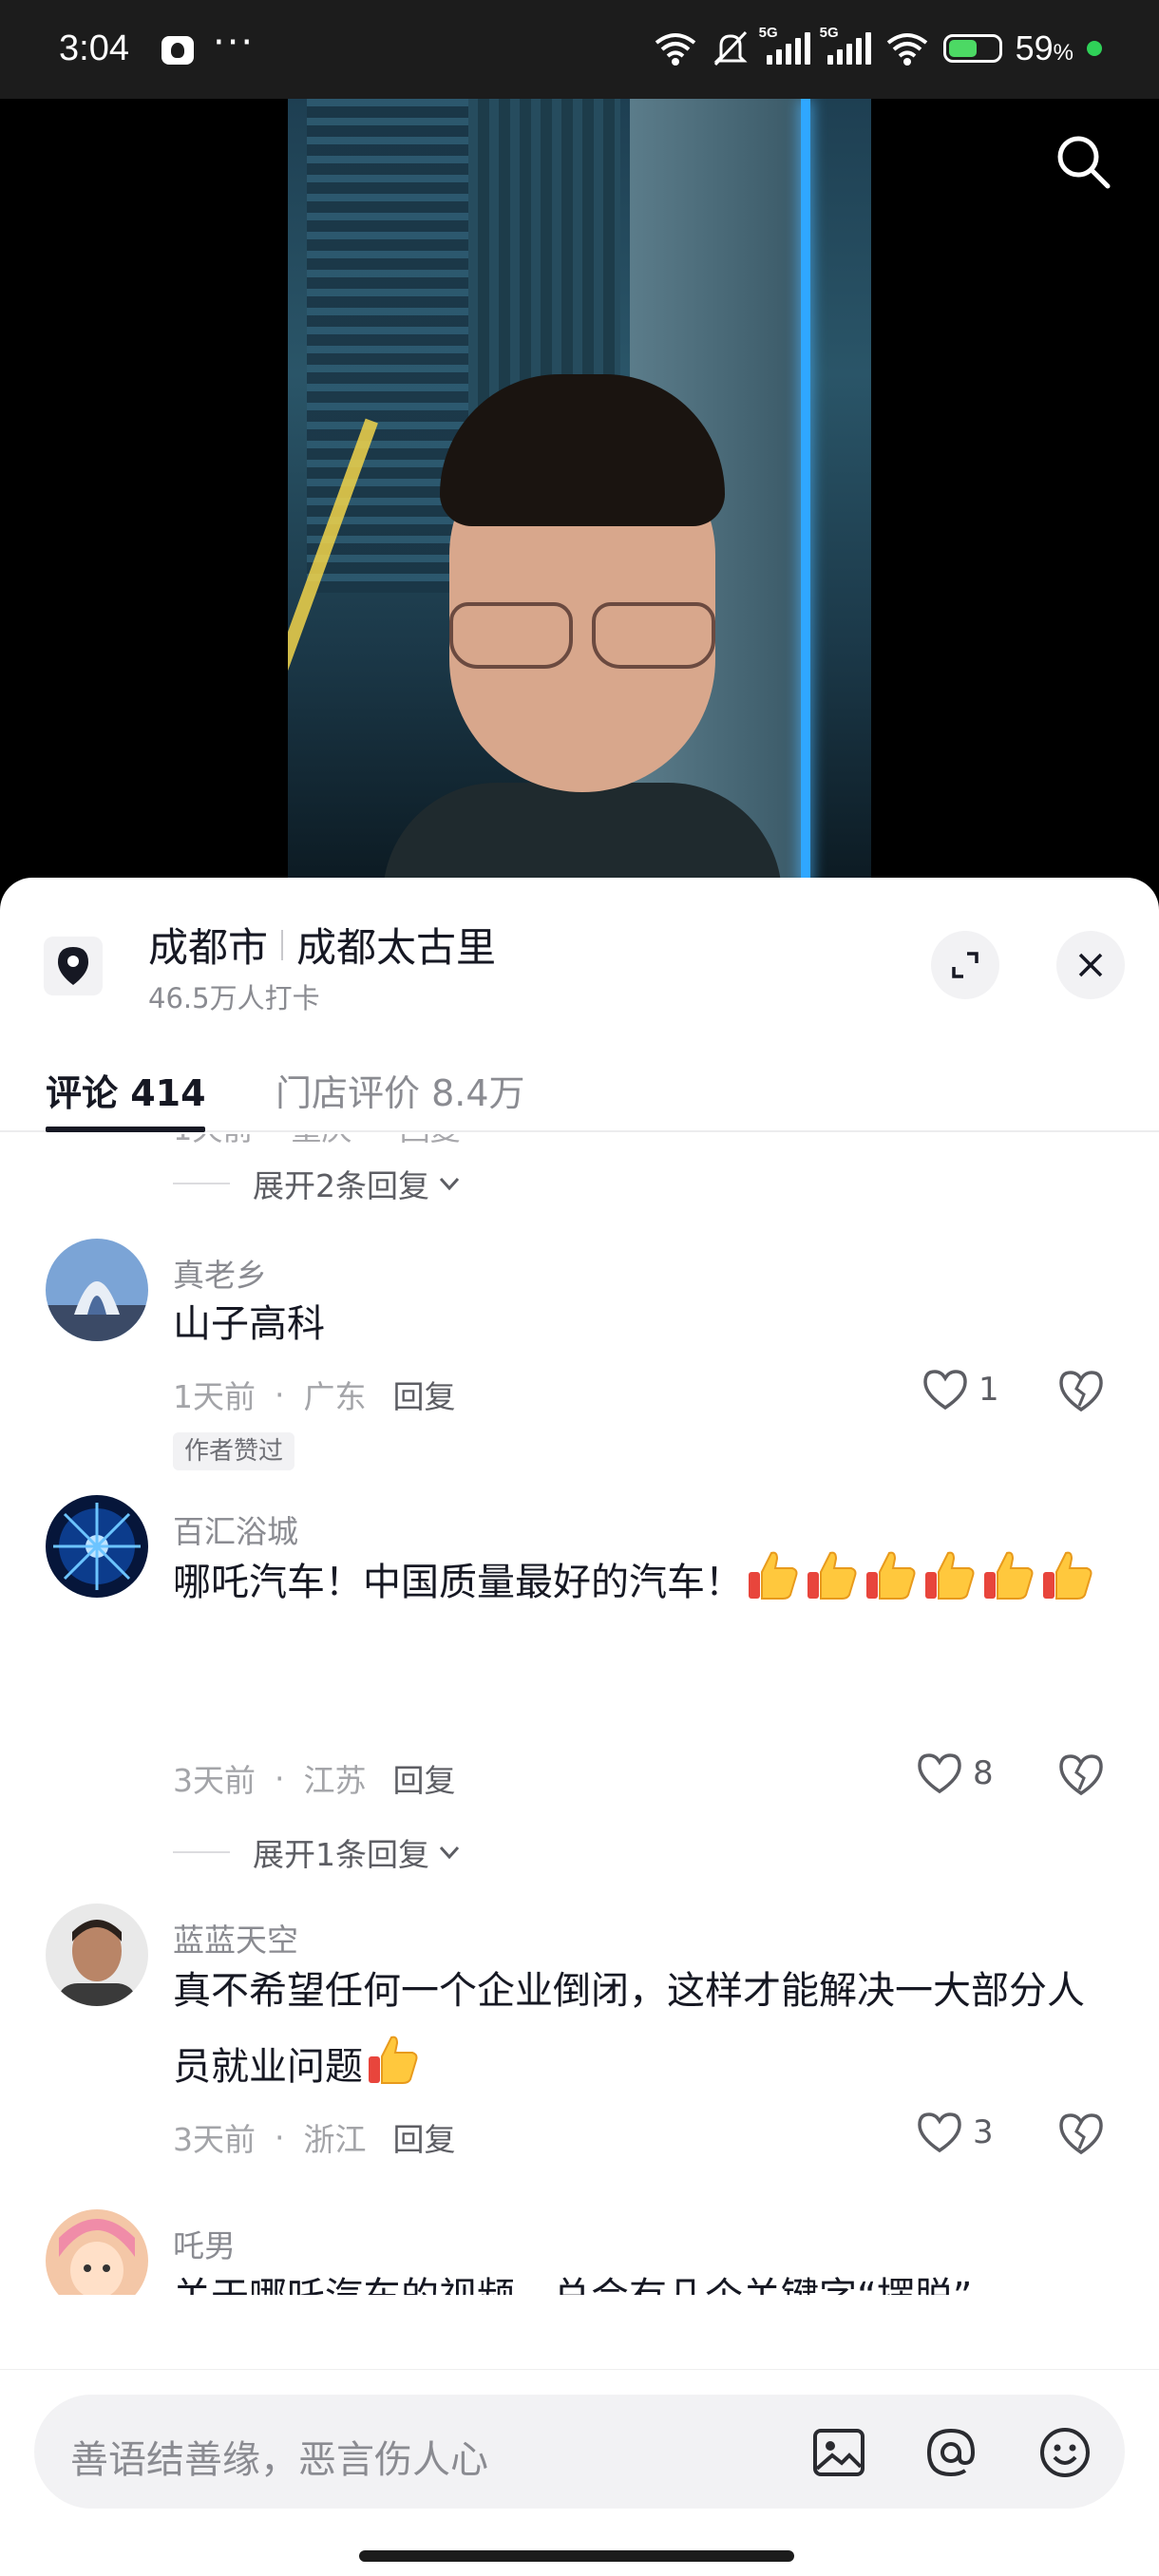 The height and width of the screenshot is (2576, 1159). Describe the element at coordinates (208, 947) in the screenshot. I see `location-city: 成都市` at that location.